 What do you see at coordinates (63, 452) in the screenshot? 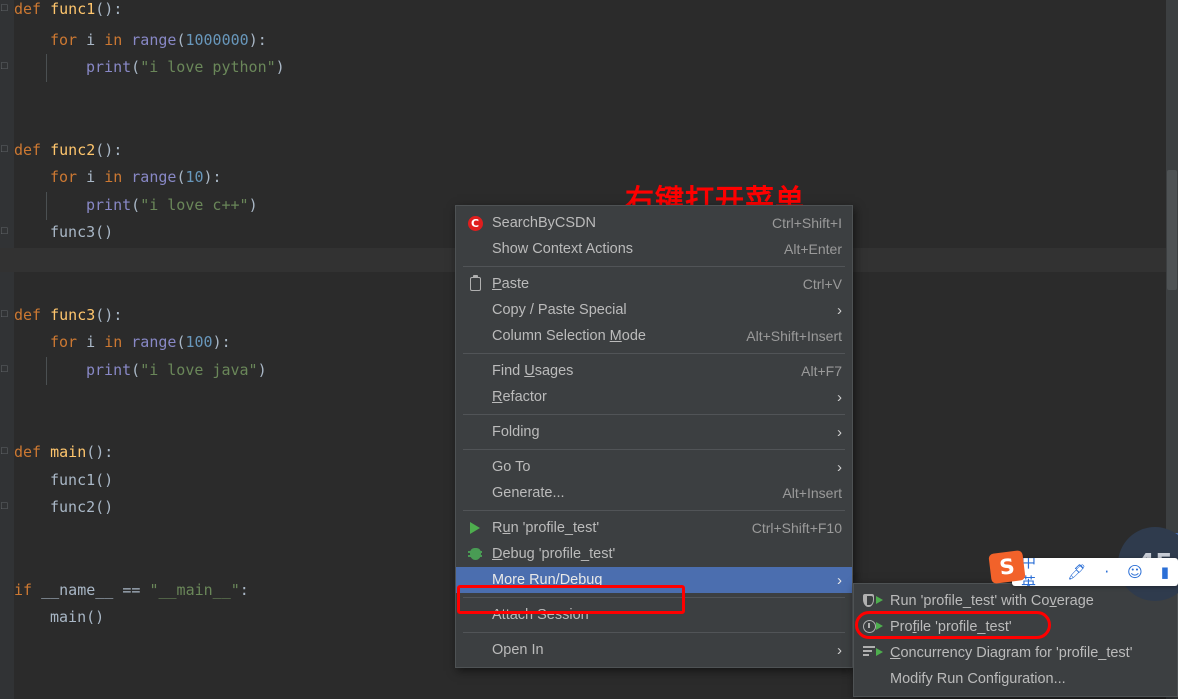
I see `code-line: def main():` at bounding box center [63, 452].